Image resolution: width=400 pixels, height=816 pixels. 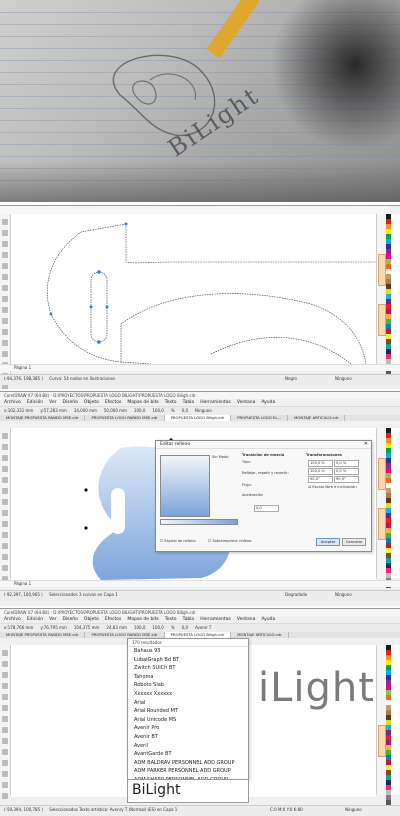 What do you see at coordinates (203, 627) in the screenshot?
I see `toolbar-field: Avenir T` at bounding box center [203, 627].